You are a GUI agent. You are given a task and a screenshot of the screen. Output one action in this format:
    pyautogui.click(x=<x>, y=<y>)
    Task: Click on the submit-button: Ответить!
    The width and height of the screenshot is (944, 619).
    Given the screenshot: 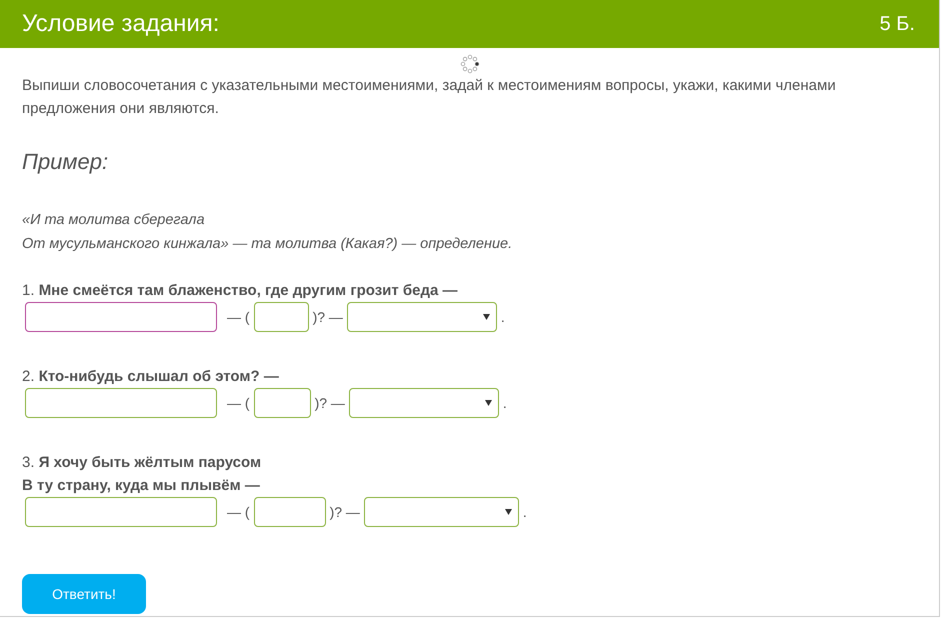 What is the action you would take?
    pyautogui.click(x=84, y=594)
    